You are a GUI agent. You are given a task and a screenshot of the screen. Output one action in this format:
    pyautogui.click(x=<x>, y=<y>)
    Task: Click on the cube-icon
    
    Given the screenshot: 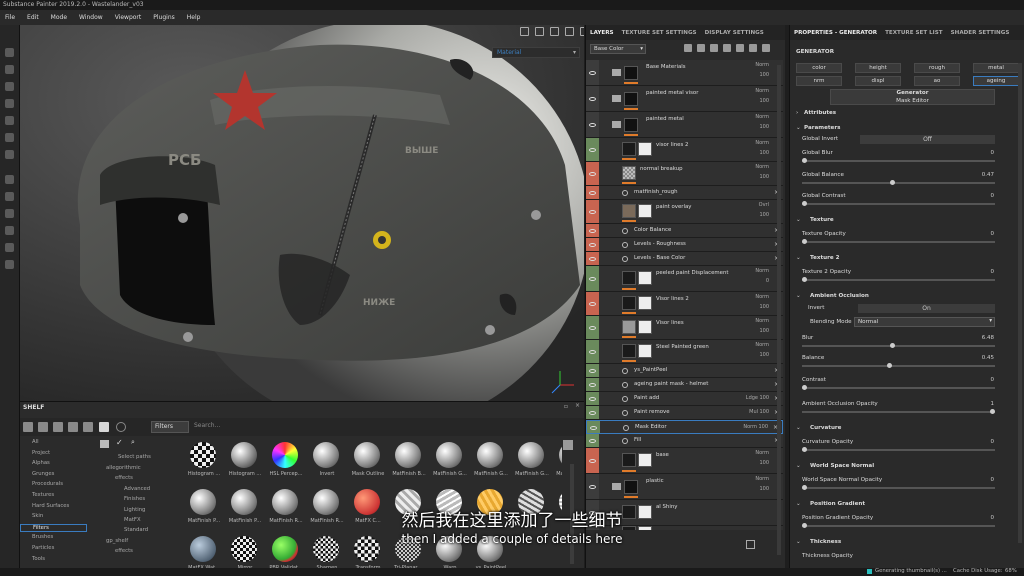 What is the action you would take?
    pyautogui.click(x=554, y=31)
    